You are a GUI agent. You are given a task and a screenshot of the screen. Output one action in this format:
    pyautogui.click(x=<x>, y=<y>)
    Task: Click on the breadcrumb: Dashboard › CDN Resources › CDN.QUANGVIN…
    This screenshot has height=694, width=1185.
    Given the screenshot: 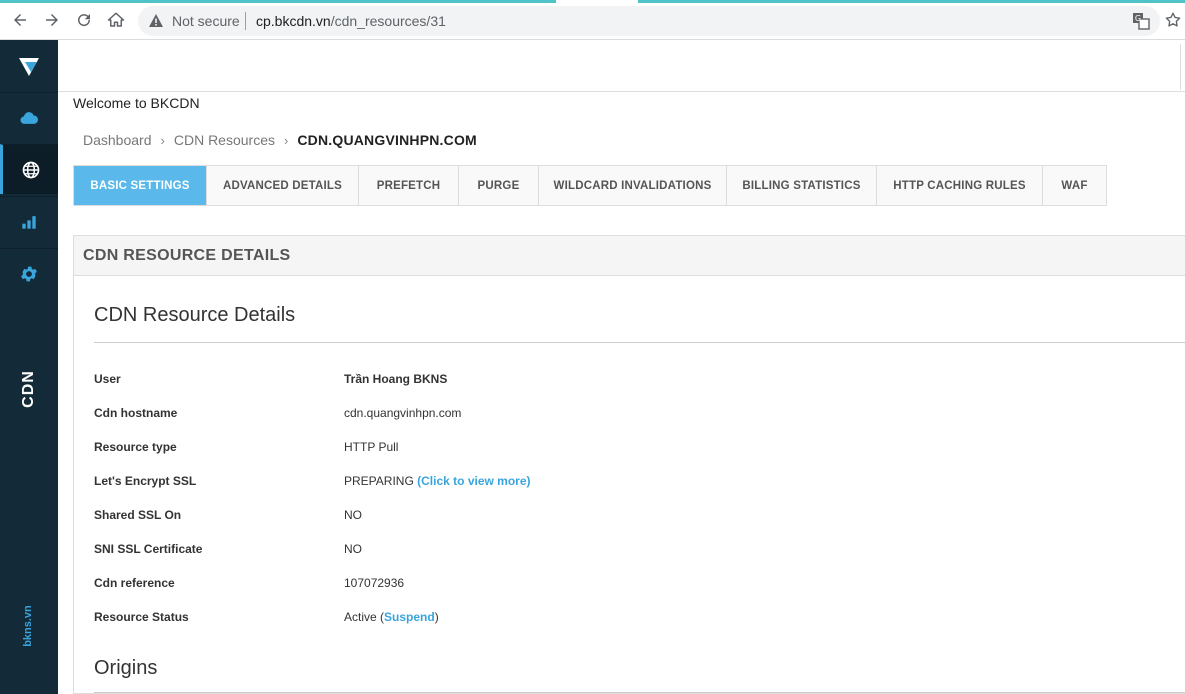 What is the action you would take?
    pyautogui.click(x=280, y=140)
    